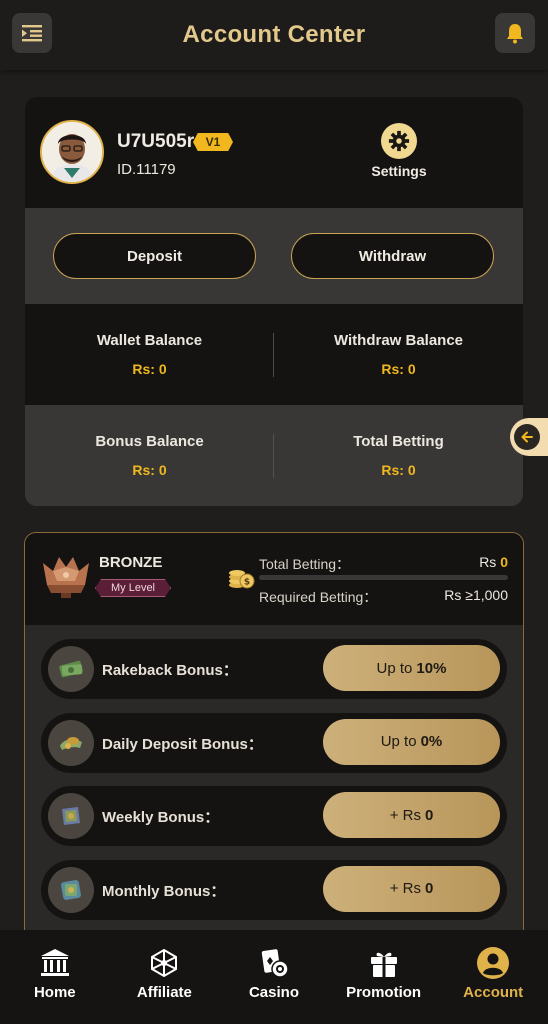  What do you see at coordinates (71, 743) in the screenshot?
I see `daily-deposit-icon` at bounding box center [71, 743].